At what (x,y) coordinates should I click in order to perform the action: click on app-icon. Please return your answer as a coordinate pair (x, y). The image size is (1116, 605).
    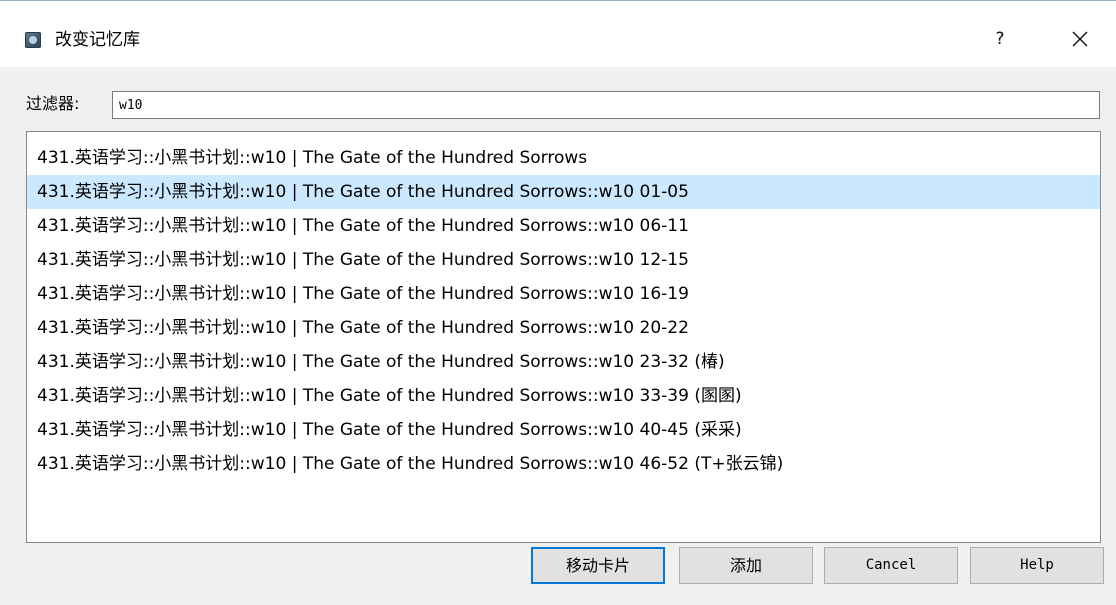
    Looking at the image, I should click on (33, 40).